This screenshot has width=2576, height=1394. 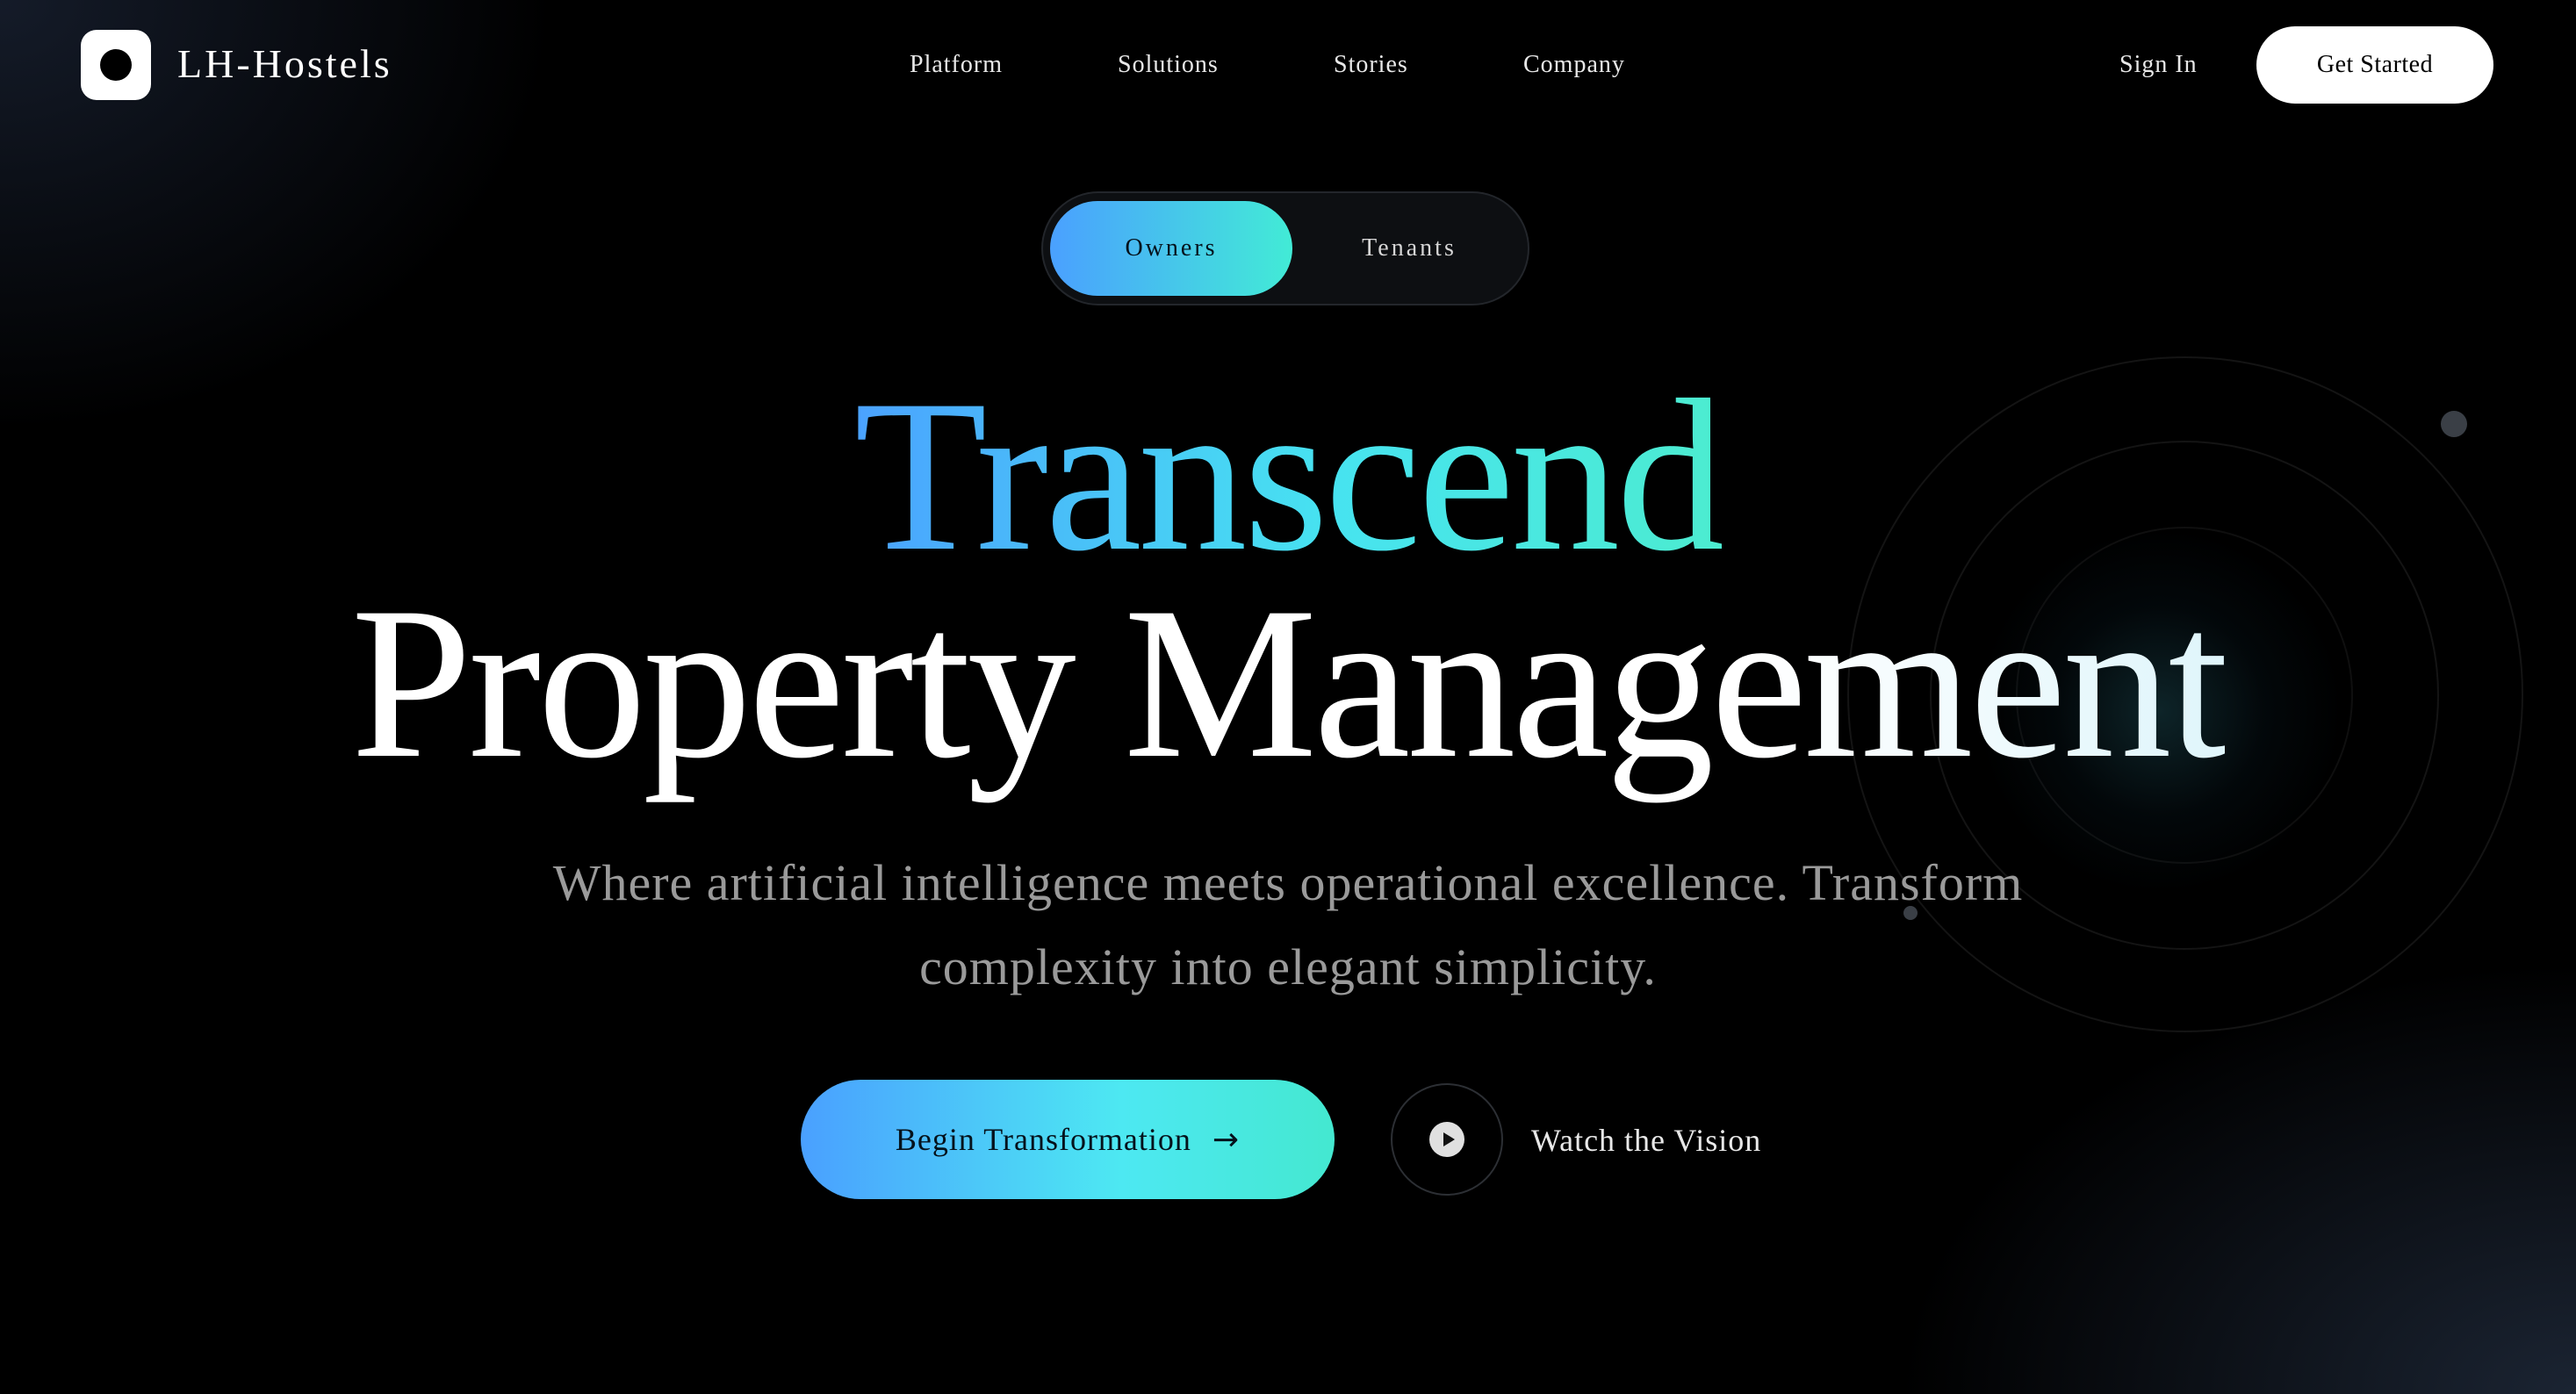 I want to click on nav-link-platform: Platform, so click(x=956, y=65).